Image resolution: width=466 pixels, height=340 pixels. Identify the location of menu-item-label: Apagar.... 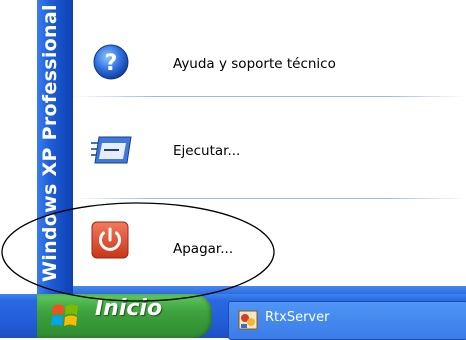
(203, 249).